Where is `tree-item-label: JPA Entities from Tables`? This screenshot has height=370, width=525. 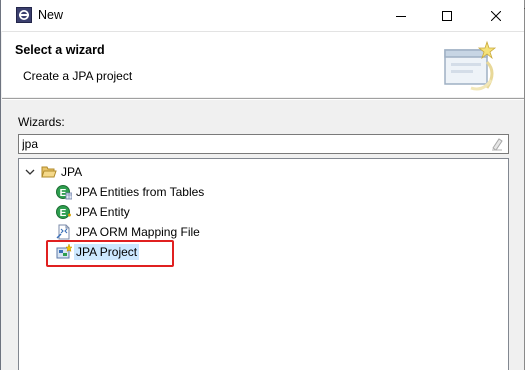
tree-item-label: JPA Entities from Tables is located at coordinates (140, 192).